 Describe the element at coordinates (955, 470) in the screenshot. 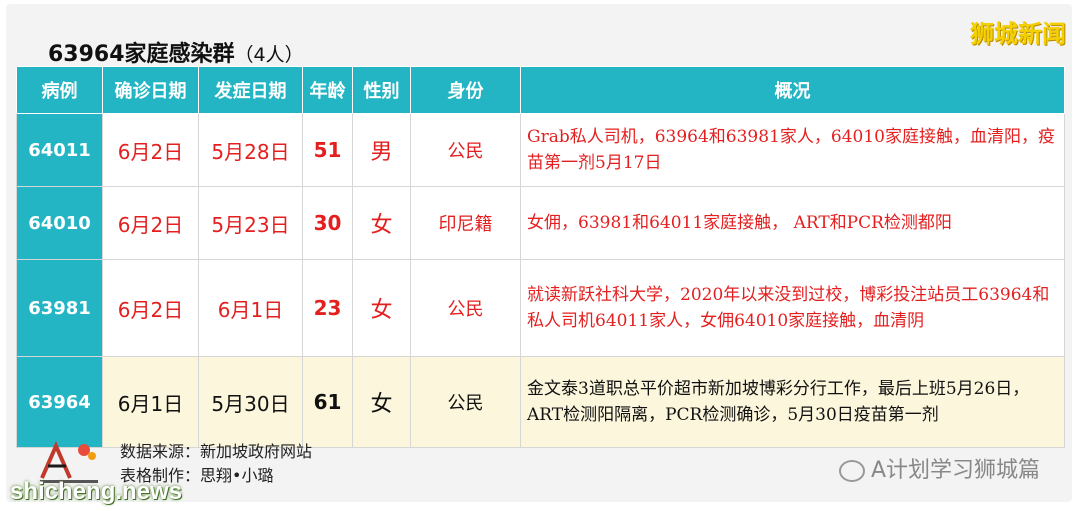

I see `wechat-account-name: A计划学习狮城篇` at that location.